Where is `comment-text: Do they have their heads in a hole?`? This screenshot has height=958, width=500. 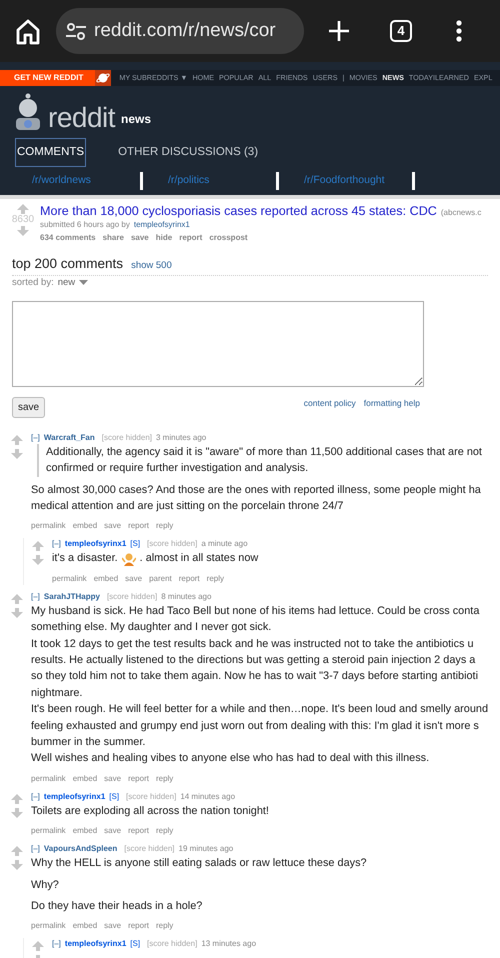 comment-text: Do they have their heads in a hole? is located at coordinates (117, 906).